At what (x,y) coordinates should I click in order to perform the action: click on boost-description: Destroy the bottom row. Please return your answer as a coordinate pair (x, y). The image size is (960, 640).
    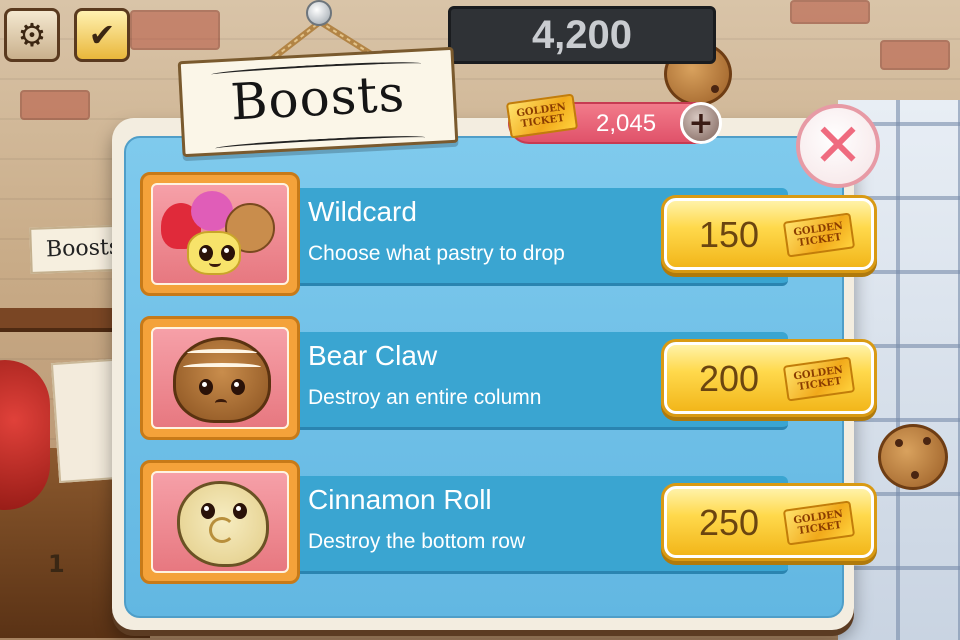
    Looking at the image, I should click on (417, 541).